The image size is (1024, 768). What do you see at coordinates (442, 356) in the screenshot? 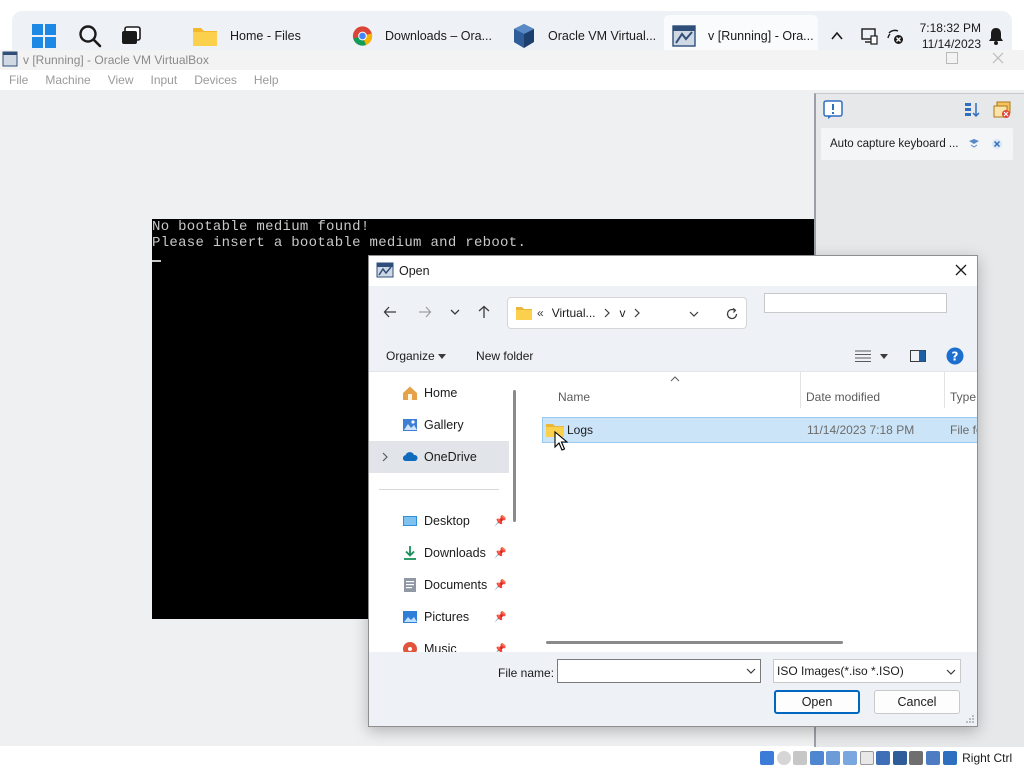
I see `caret-down-icon` at bounding box center [442, 356].